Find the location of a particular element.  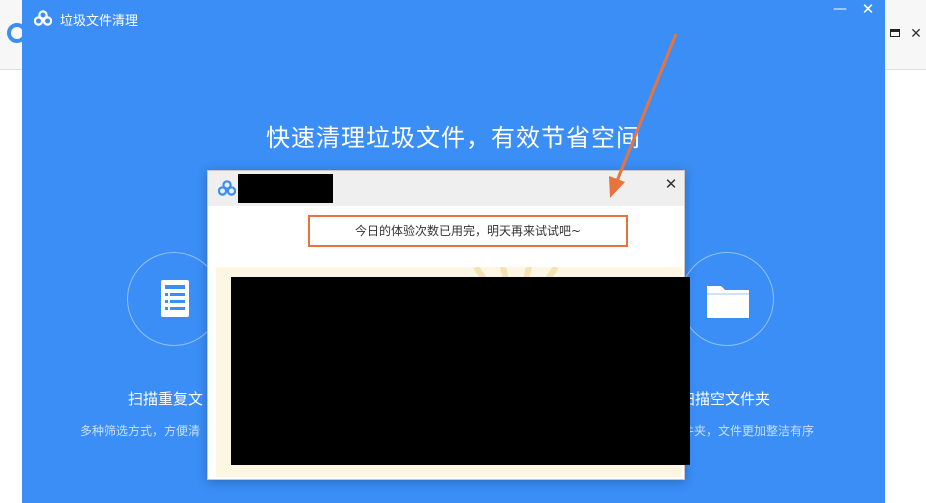

feature-title-empty-folders: 扫描空文件夹 is located at coordinates (725, 399).